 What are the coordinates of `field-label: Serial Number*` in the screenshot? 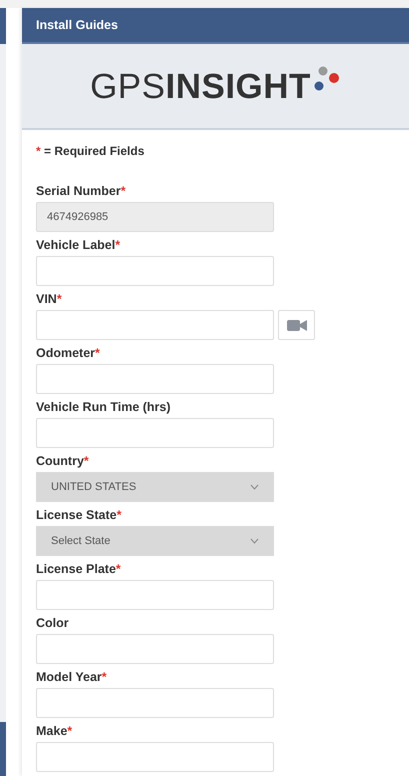 It's located at (81, 191).